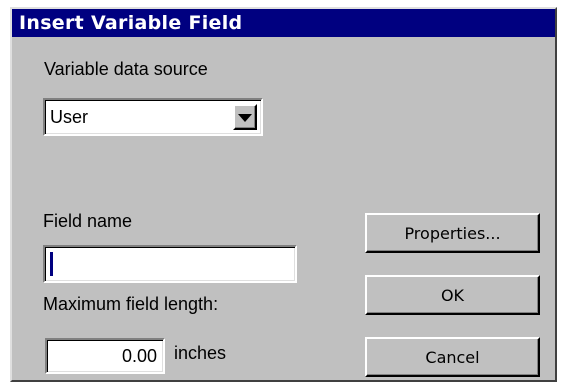  What do you see at coordinates (153, 117) in the screenshot?
I see `data-source-select: User` at bounding box center [153, 117].